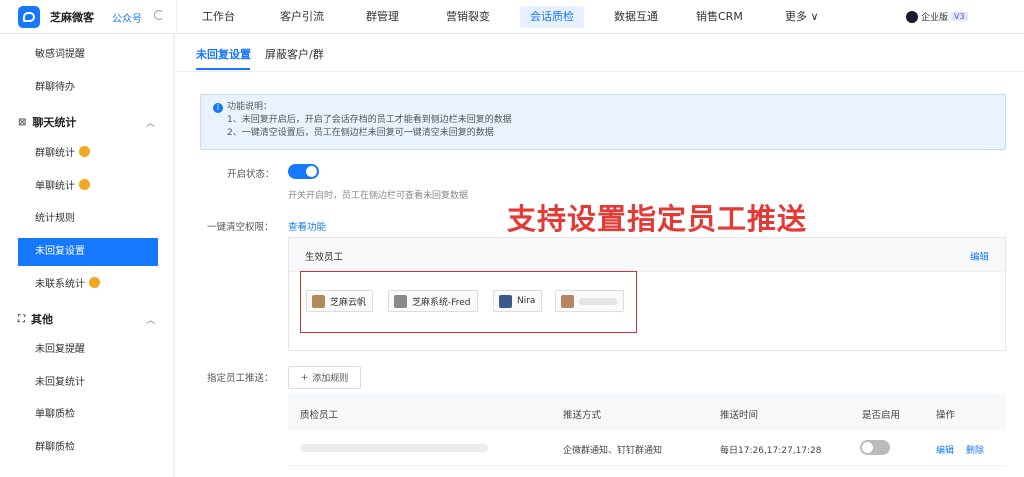 The height and width of the screenshot is (477, 1024). Describe the element at coordinates (636, 17) in the screenshot. I see `nav-data-sync: 数据互通` at that location.